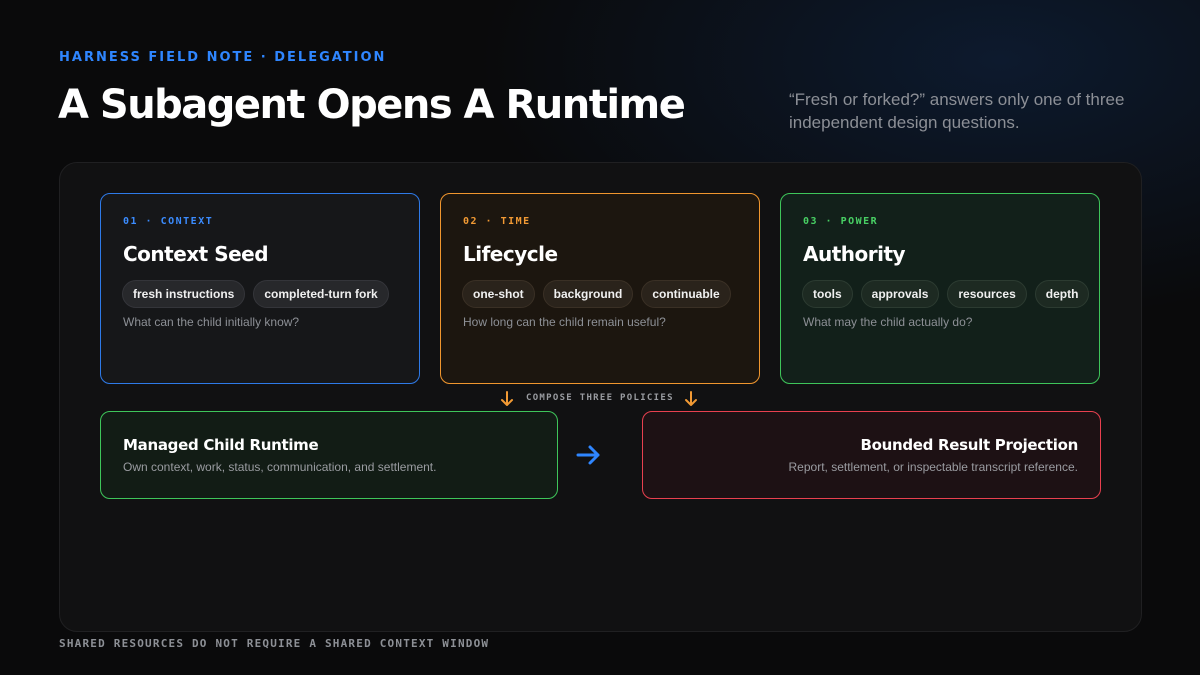 The width and height of the screenshot is (1200, 675). Describe the element at coordinates (827, 294) in the screenshot. I see `tag-tools: tools` at that location.